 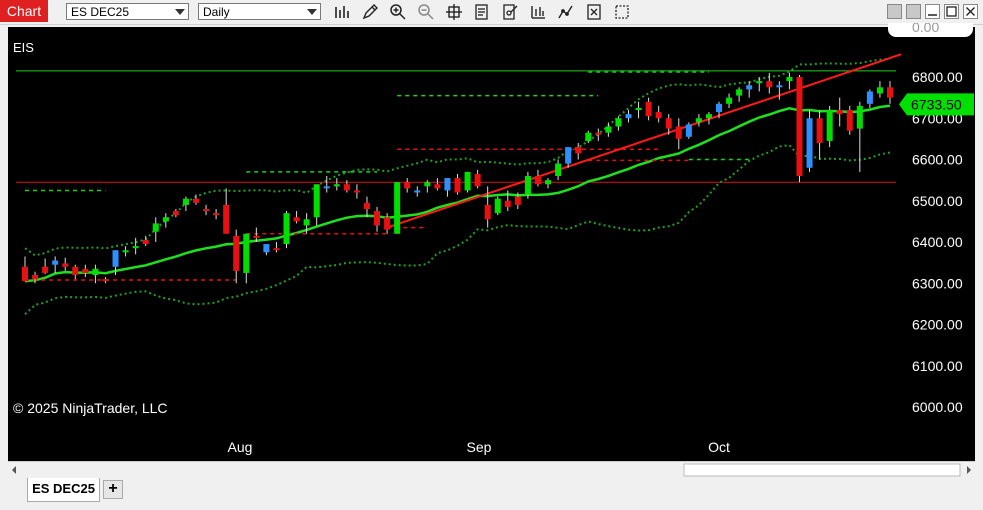 I want to click on data-box-icon, so click(x=482, y=12).